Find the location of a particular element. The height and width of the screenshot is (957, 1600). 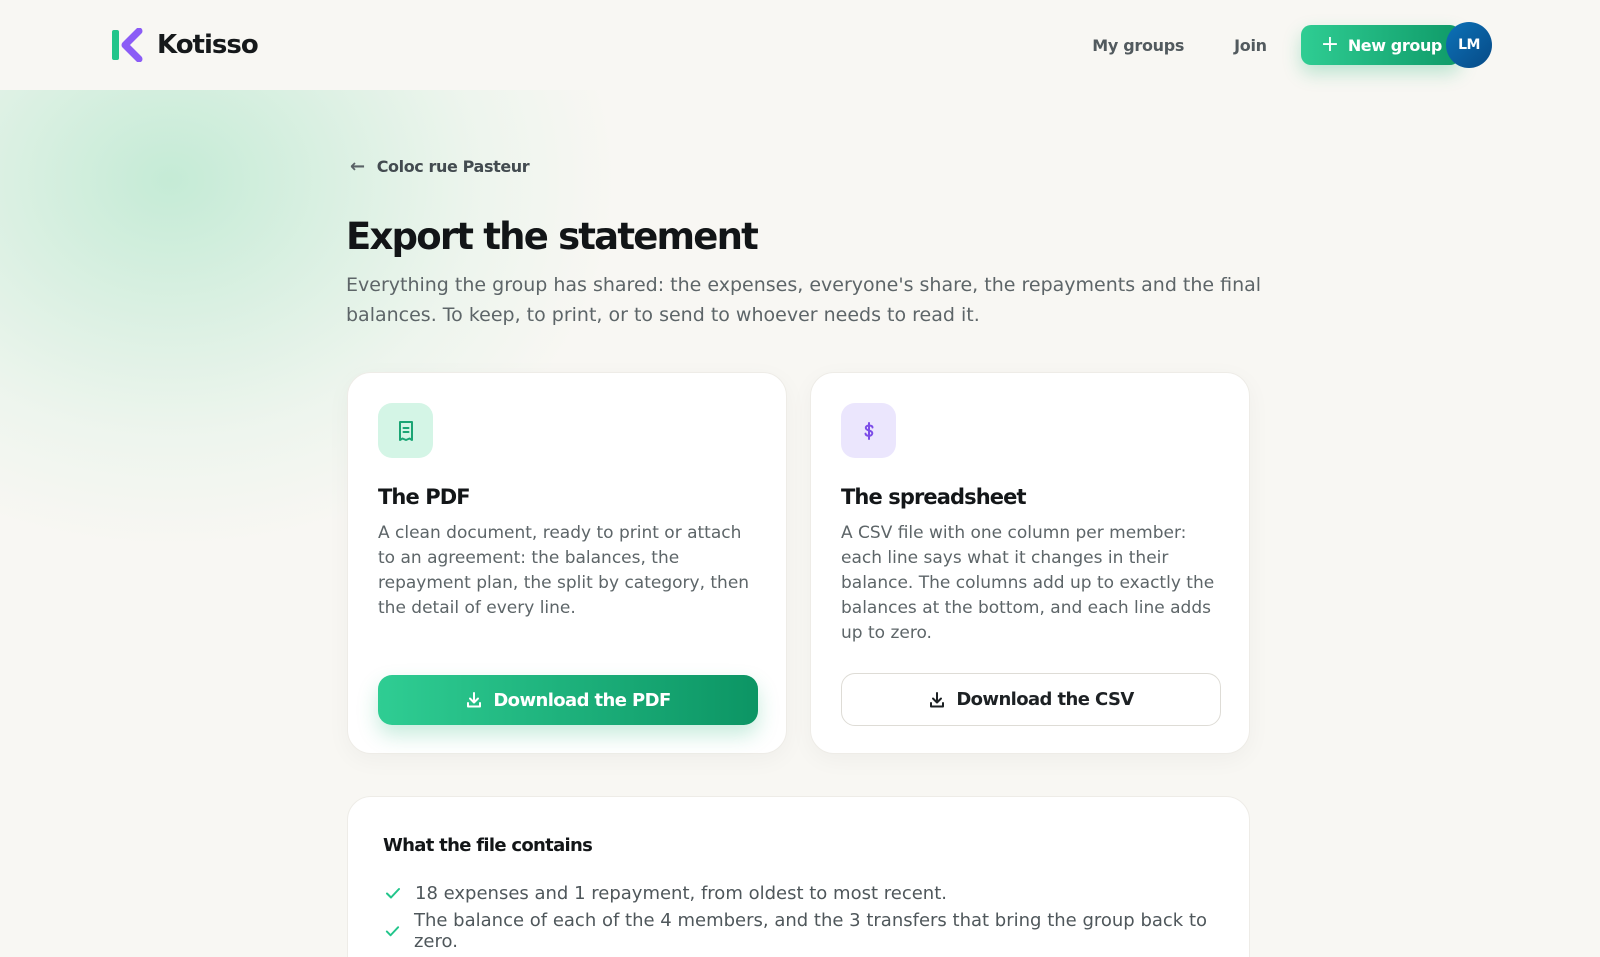

download-pdf-button: Download the PDF is located at coordinates (568, 700).